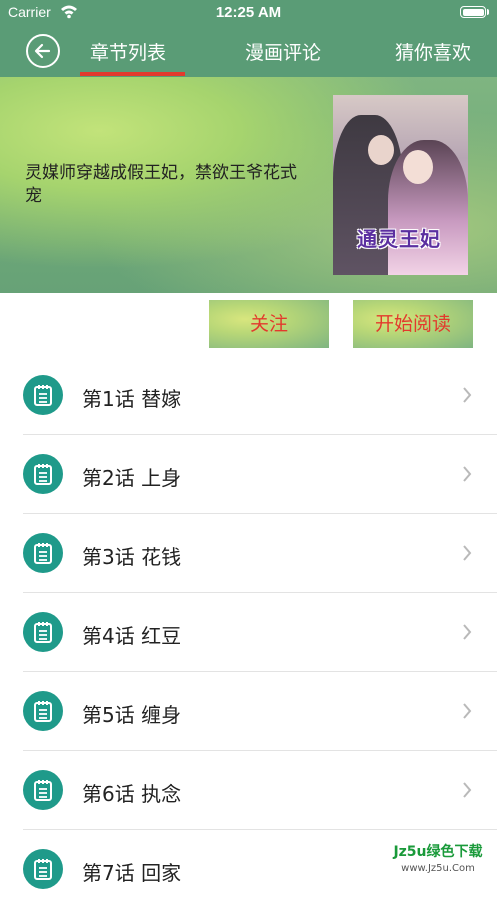  I want to click on chapter-row: 第3话 花钱, so click(248, 553).